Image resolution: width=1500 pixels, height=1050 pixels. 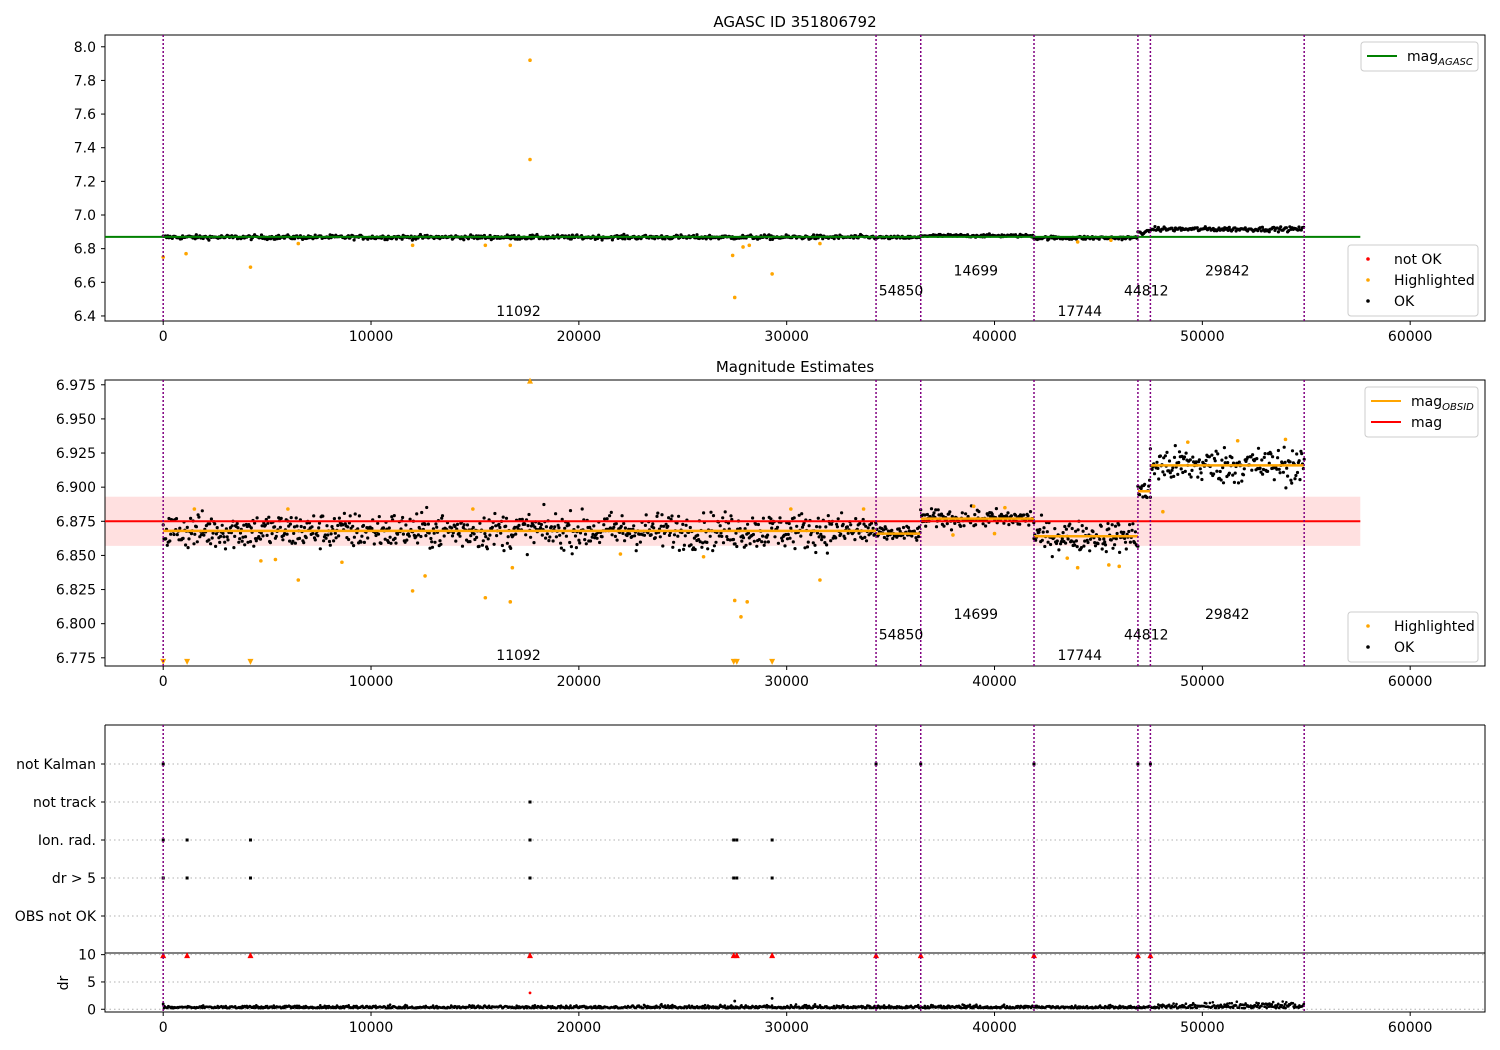 What do you see at coordinates (371, 1028) in the screenshot?
I see `x-tick-label: 10000` at bounding box center [371, 1028].